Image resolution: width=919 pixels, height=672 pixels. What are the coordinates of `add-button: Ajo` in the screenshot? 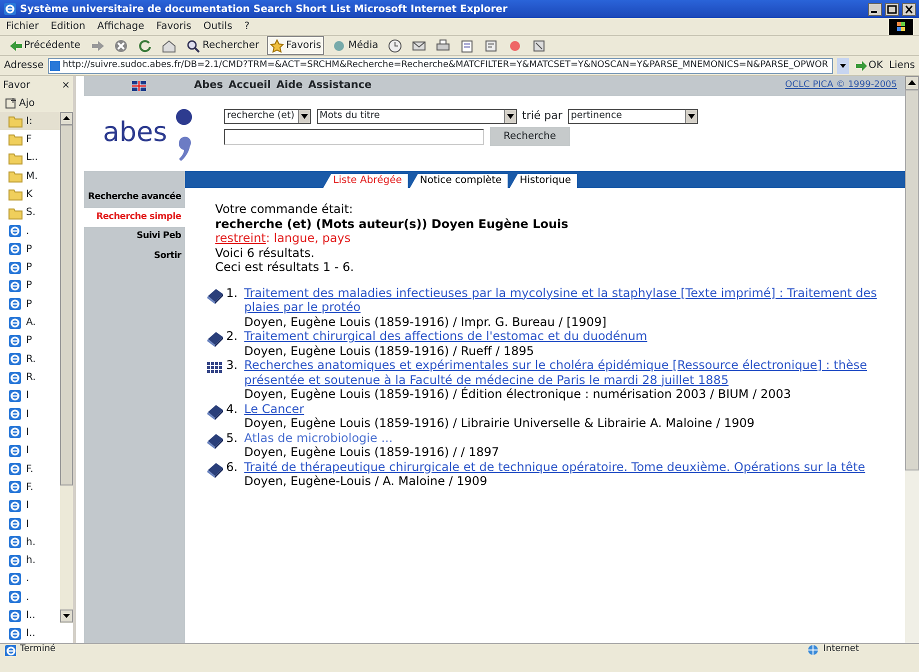 It's located at (20, 103).